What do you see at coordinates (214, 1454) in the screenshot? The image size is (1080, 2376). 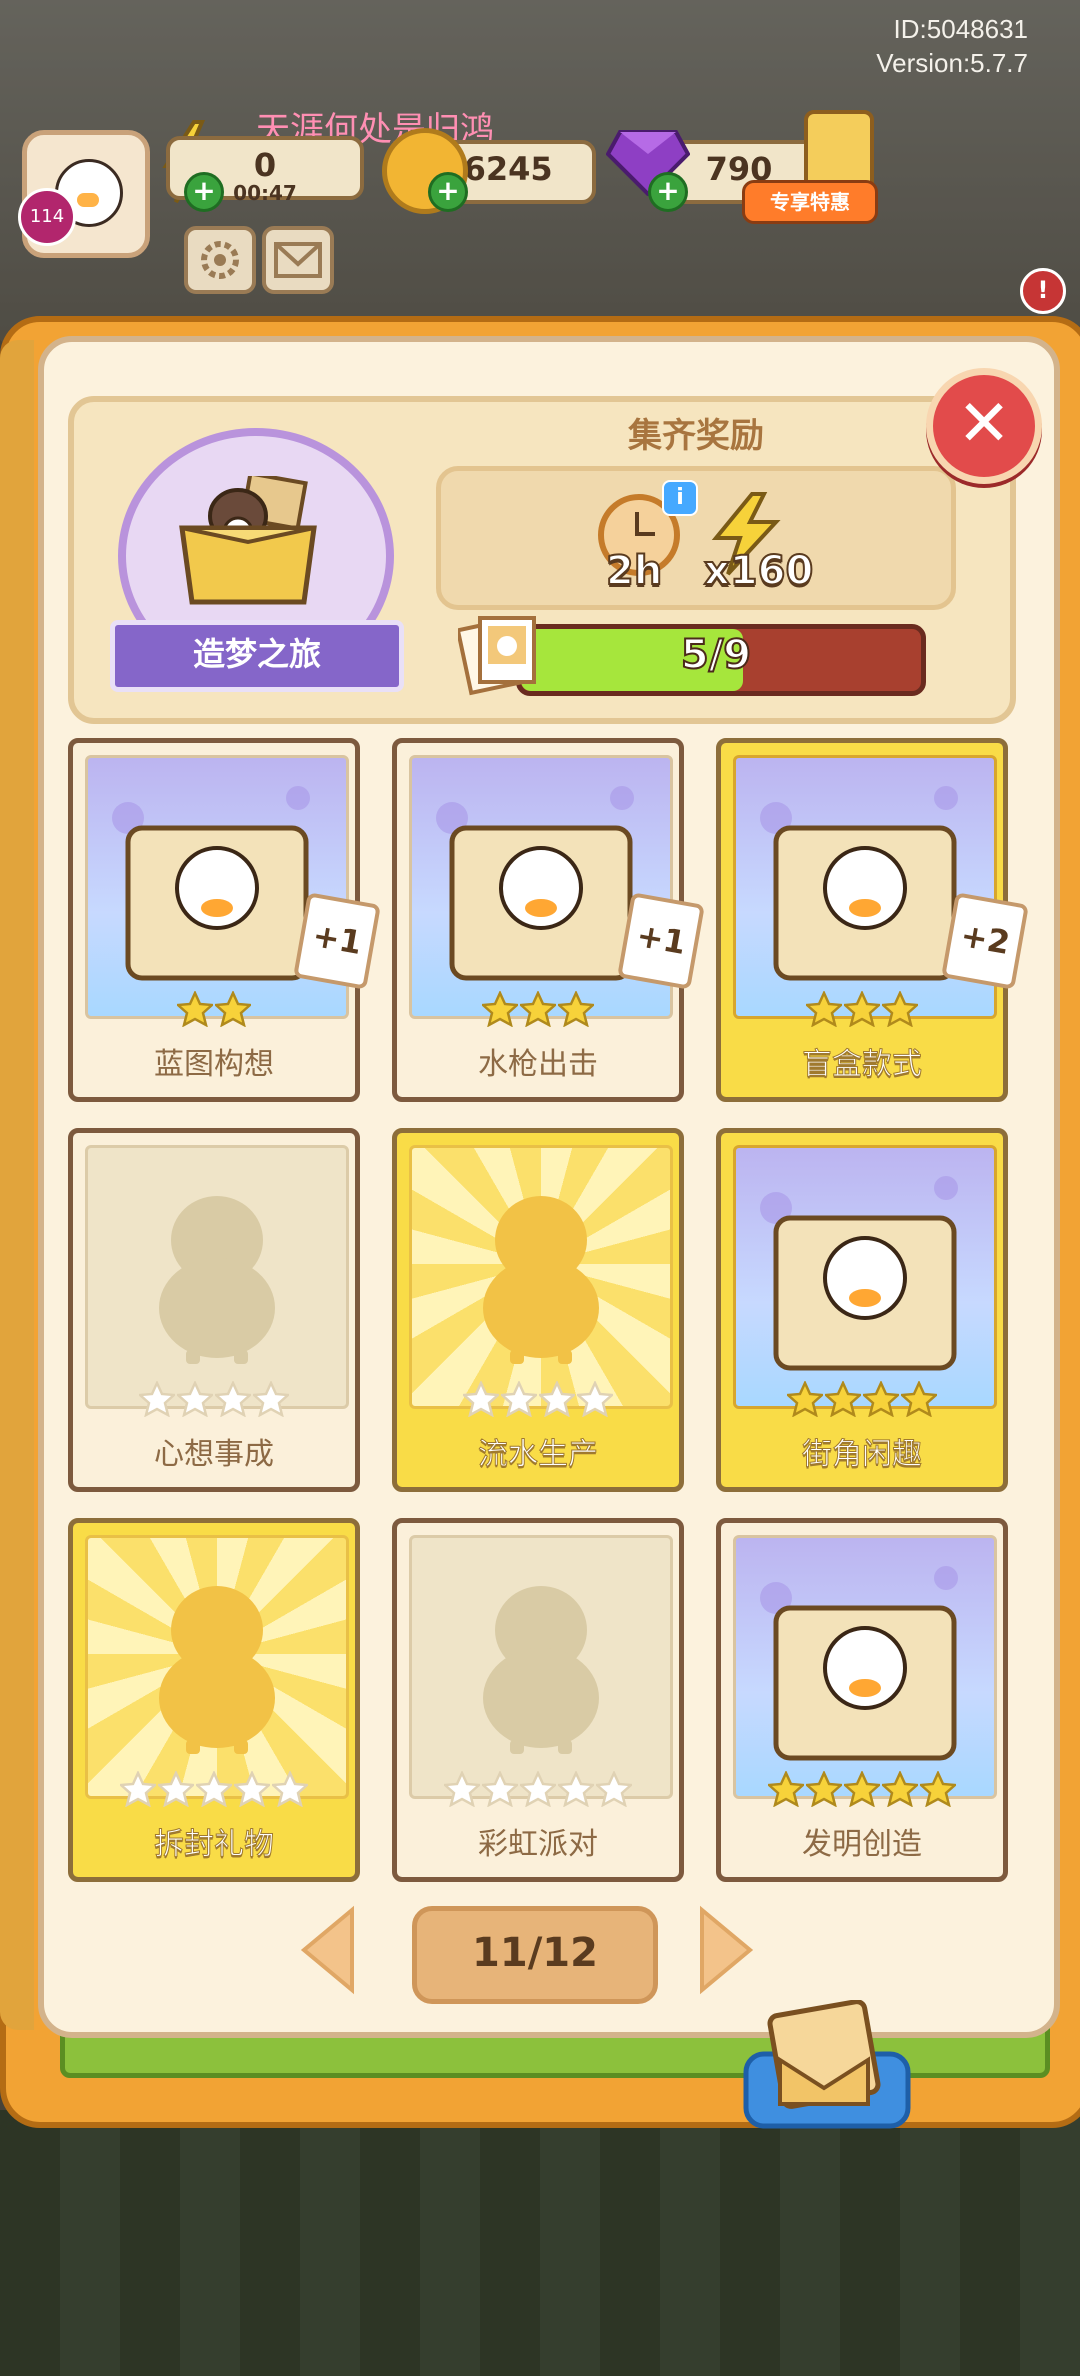 I see `card-name: 心想事成` at bounding box center [214, 1454].